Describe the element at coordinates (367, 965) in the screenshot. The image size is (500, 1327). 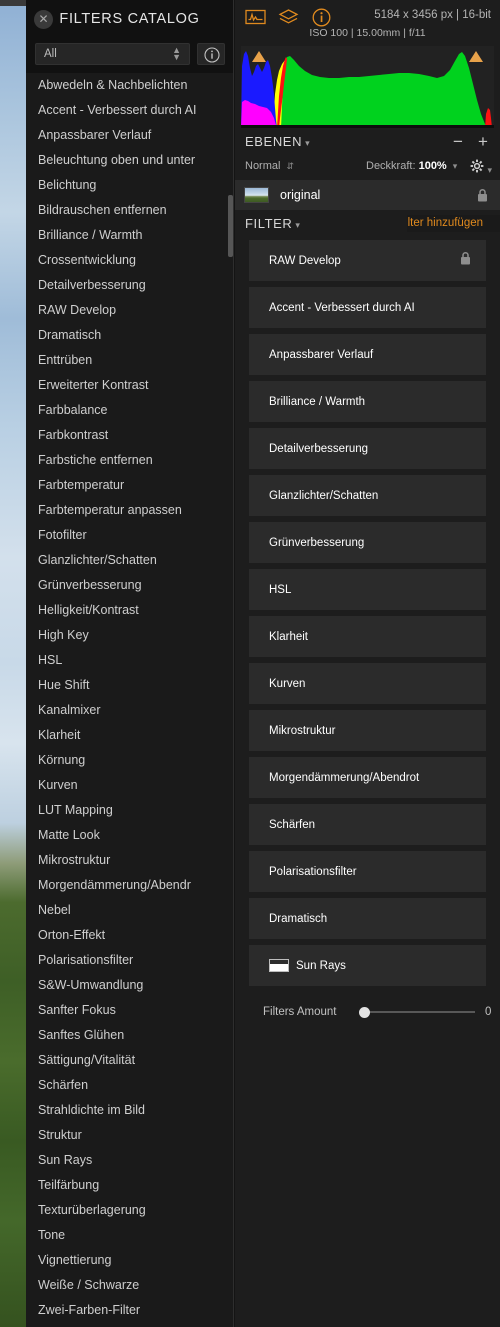
I see `applied-filter-row: Sun Rays` at that location.